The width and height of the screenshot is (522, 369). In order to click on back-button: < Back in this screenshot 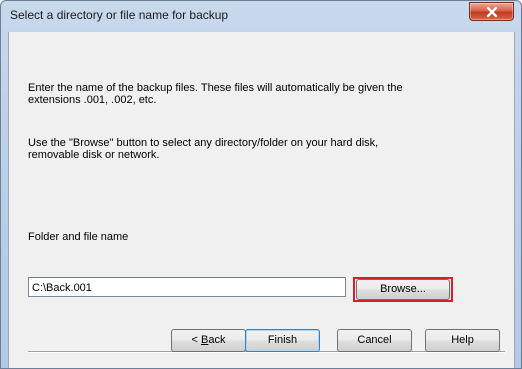, I will do `click(208, 340)`.